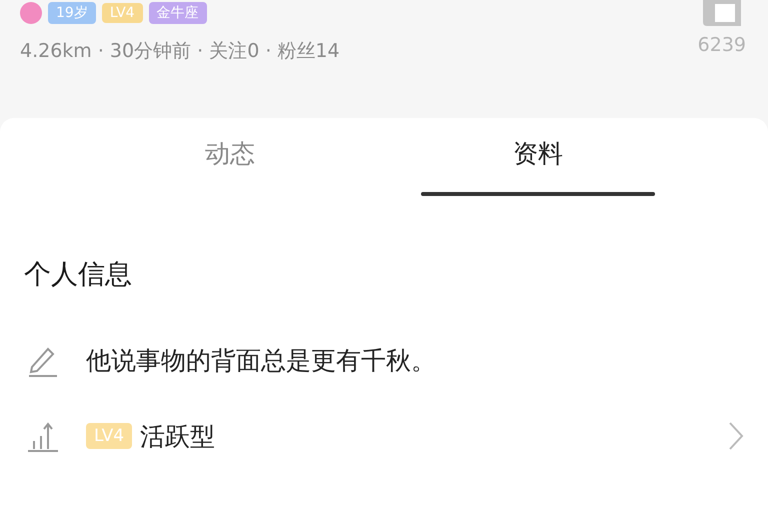 The image size is (768, 510). I want to click on tab: 资料, so click(538, 166).